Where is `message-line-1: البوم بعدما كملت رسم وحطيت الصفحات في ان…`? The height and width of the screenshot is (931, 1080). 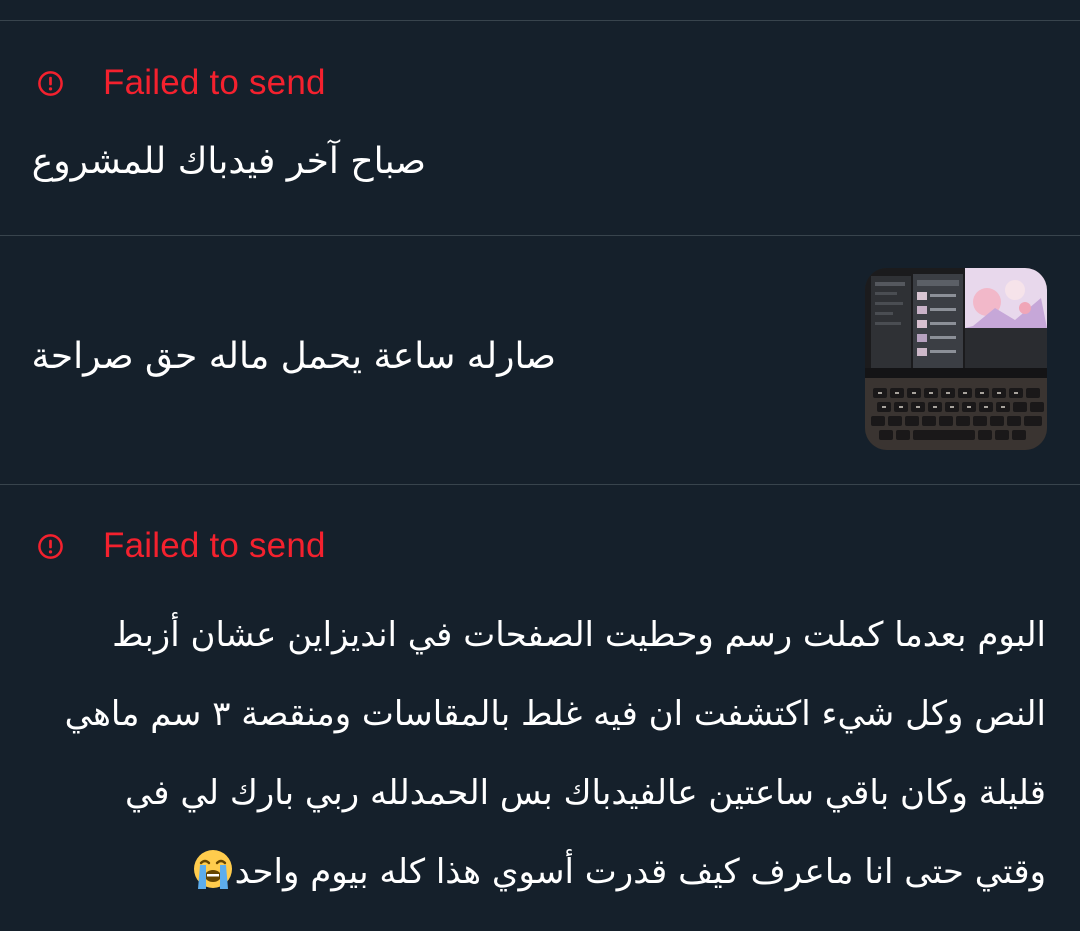 message-line-1: البوم بعدما كملت رسم وحطيت الصفحات في ان… is located at coordinates (579, 635).